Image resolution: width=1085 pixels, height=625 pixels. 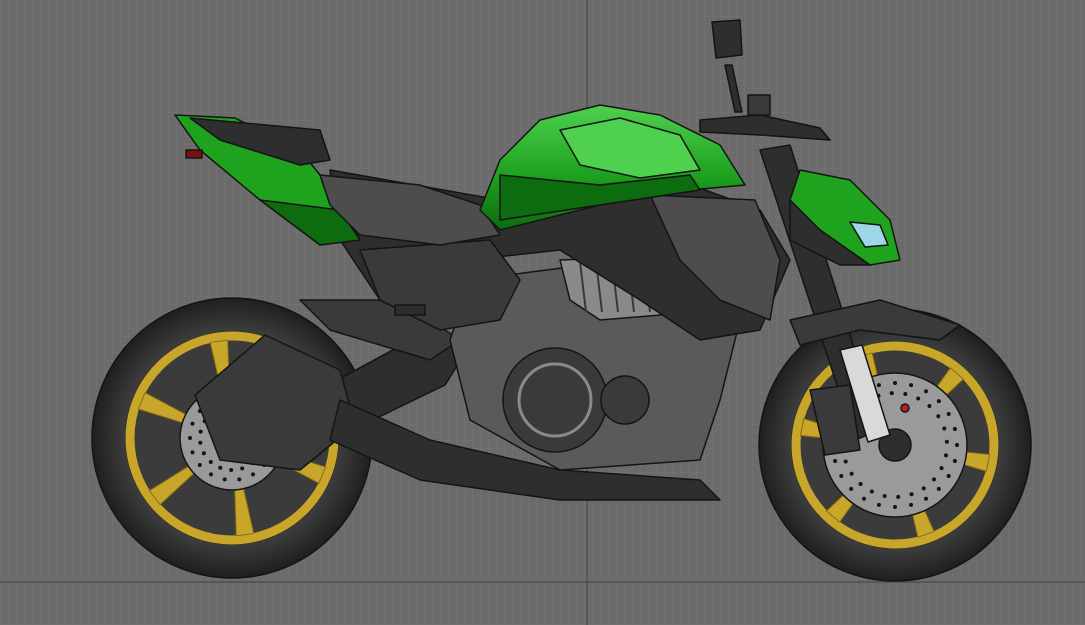 I want to click on fork-adjuster, so click(x=905, y=408).